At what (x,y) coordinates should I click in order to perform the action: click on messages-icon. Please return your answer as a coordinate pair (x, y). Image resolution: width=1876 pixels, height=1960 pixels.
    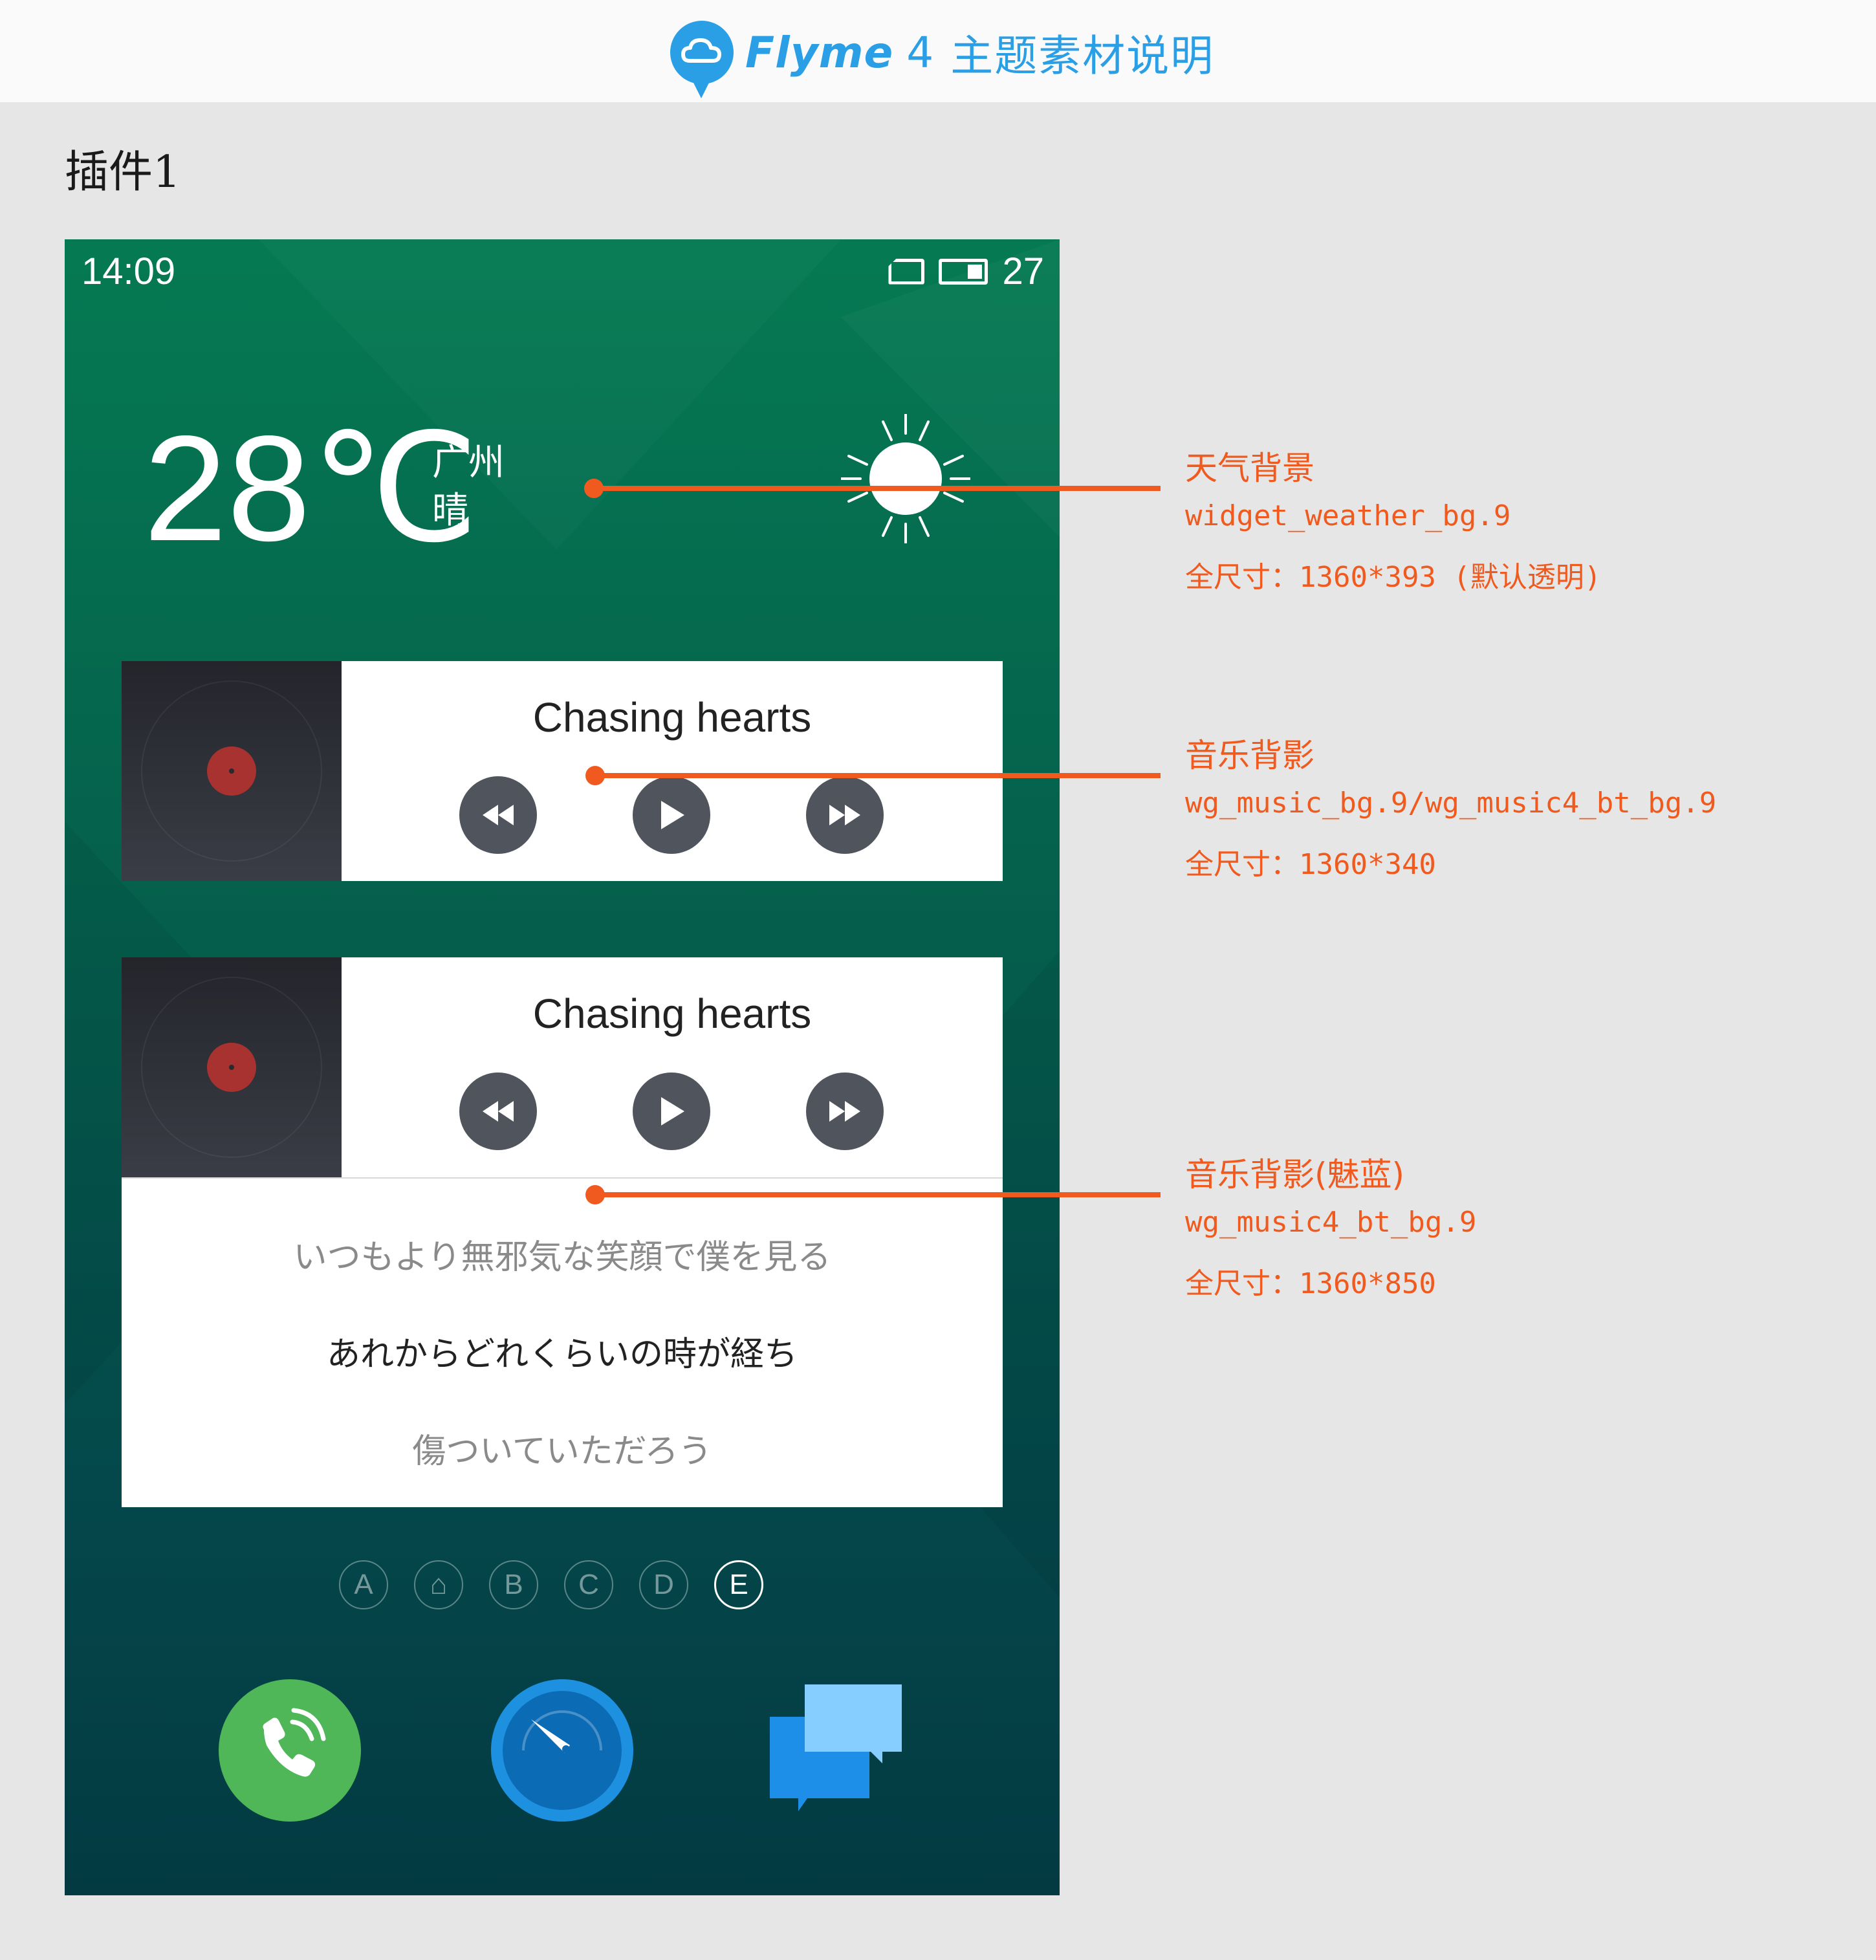
    Looking at the image, I should click on (835, 1750).